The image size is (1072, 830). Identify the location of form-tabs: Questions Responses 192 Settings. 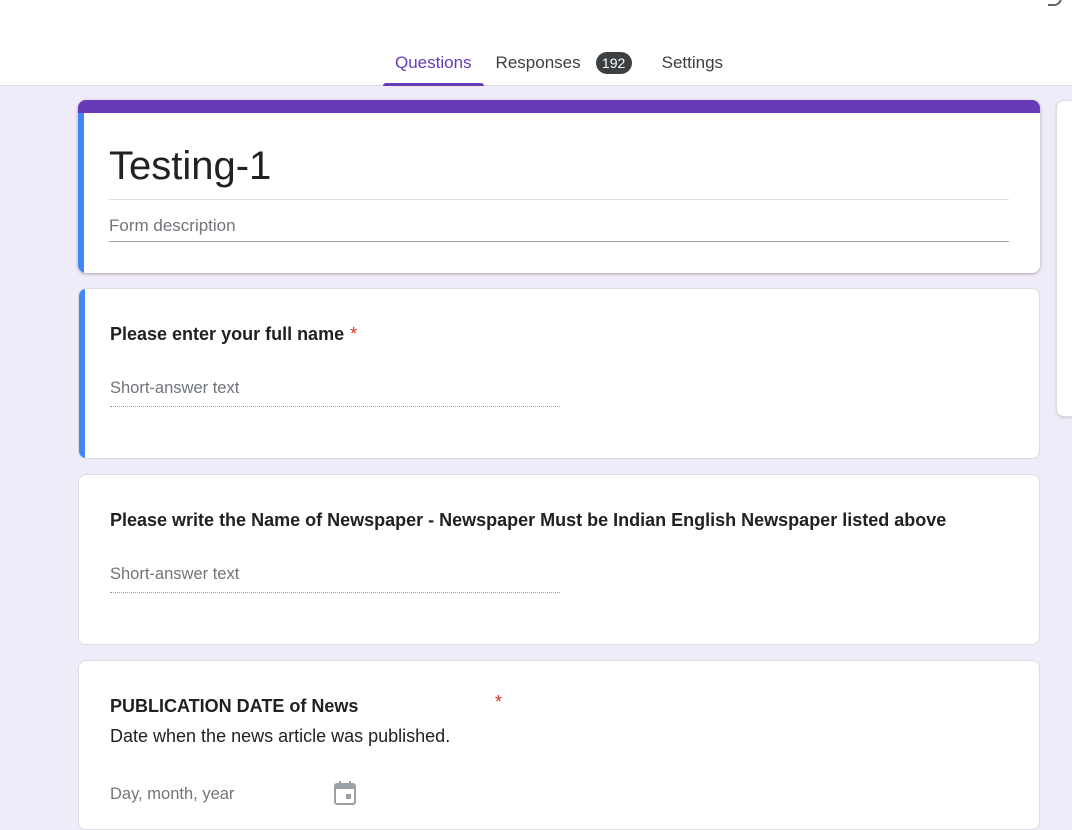
(559, 67).